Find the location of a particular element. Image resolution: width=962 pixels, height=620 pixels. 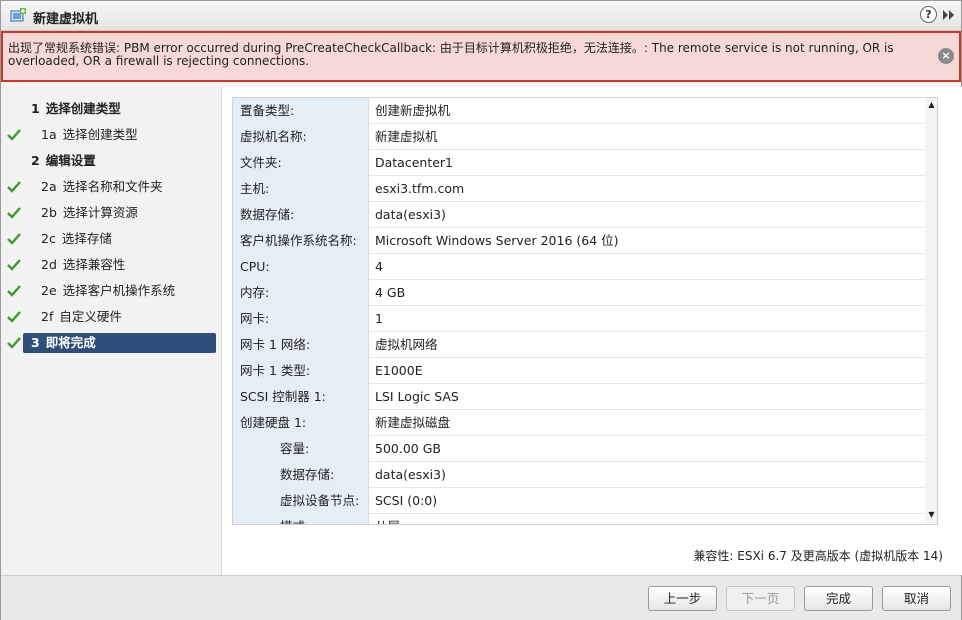

table-row: CPU: 4 is located at coordinates (583, 267).